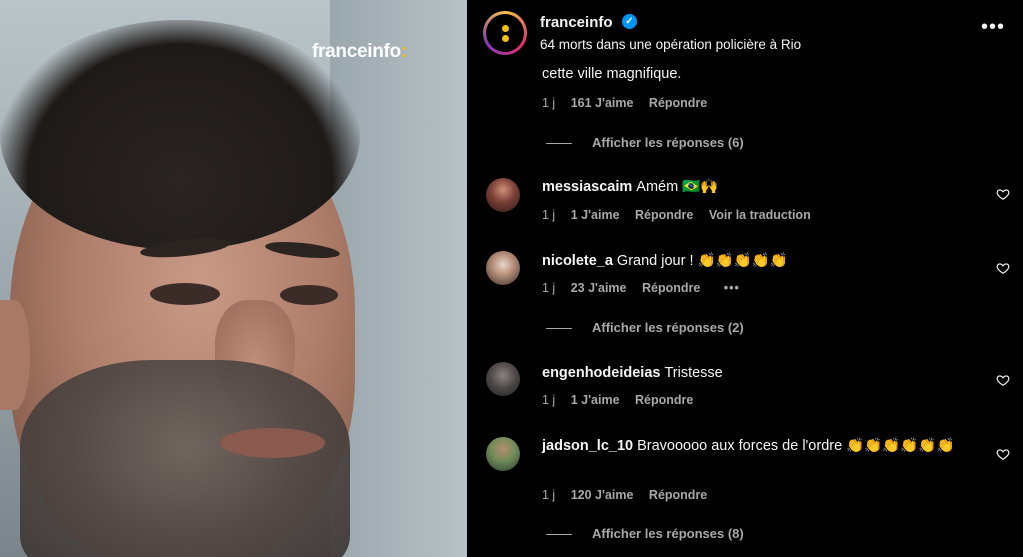 This screenshot has width=1023, height=557. Describe the element at coordinates (185, 294) in the screenshot. I see `left-eye` at that location.